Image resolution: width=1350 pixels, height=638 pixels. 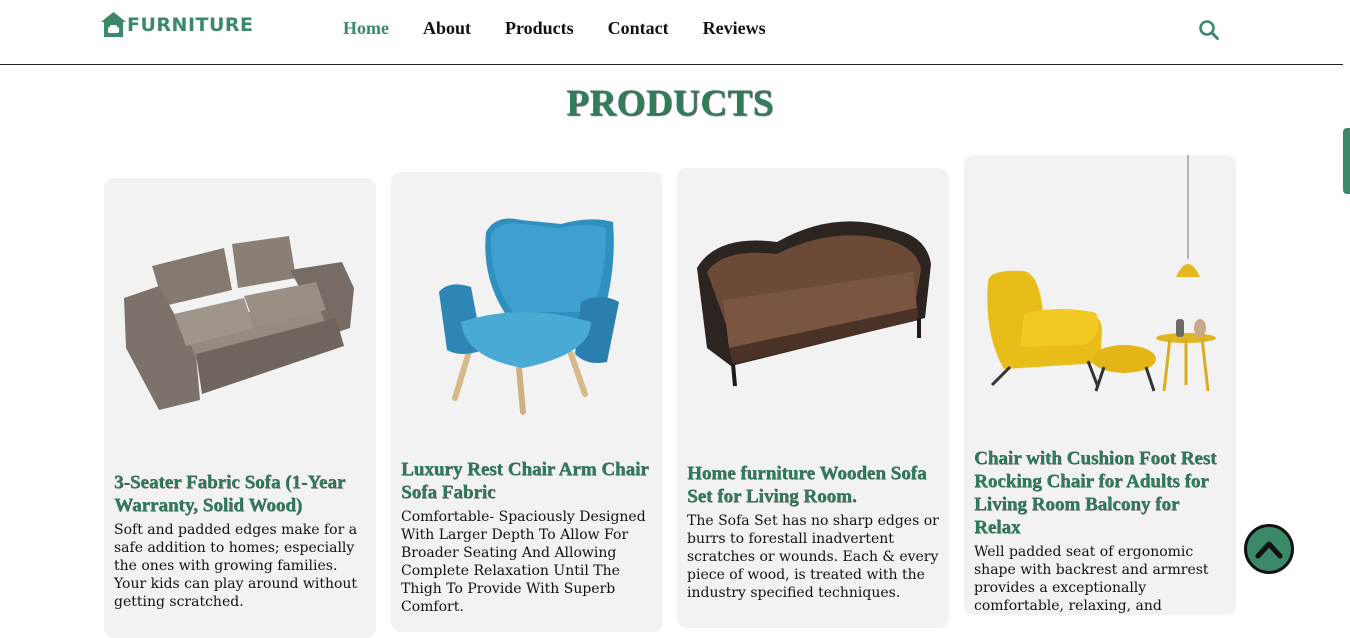 I want to click on search-icon, so click(x=1209, y=32).